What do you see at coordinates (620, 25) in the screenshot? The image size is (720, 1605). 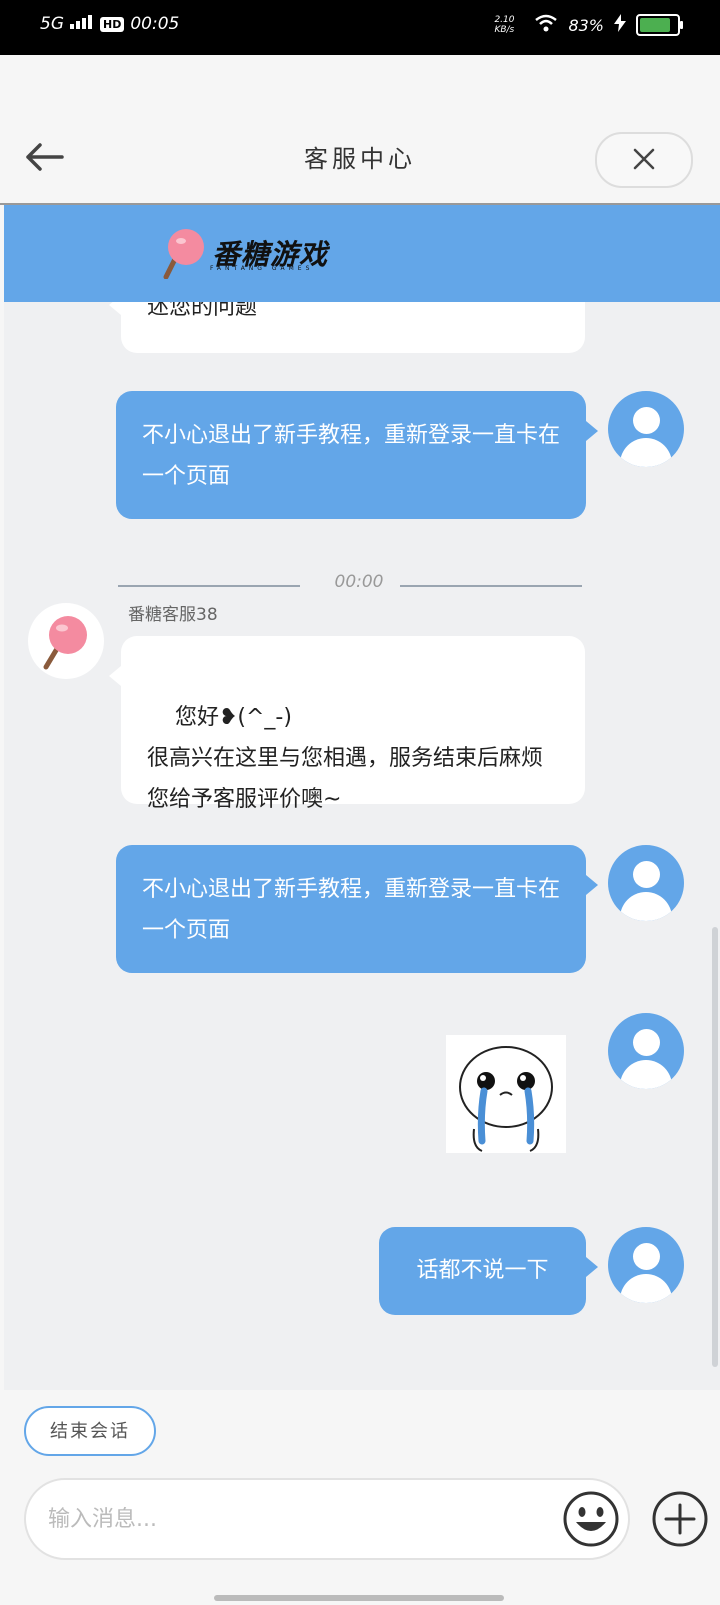 I see `charging-icon` at bounding box center [620, 25].